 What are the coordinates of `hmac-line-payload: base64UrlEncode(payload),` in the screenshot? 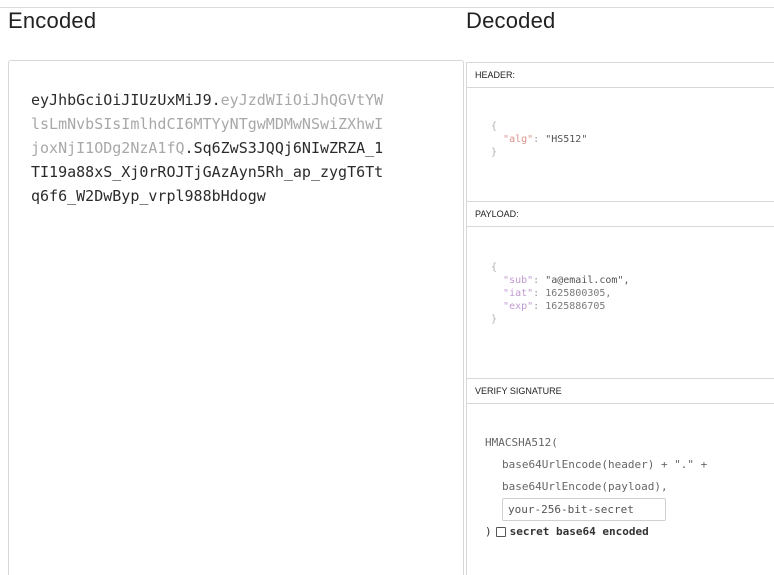 It's located at (585, 486).